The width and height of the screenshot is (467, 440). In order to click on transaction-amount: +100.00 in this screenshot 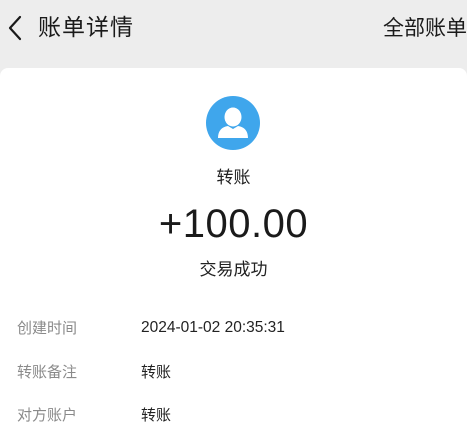, I will do `click(233, 224)`.